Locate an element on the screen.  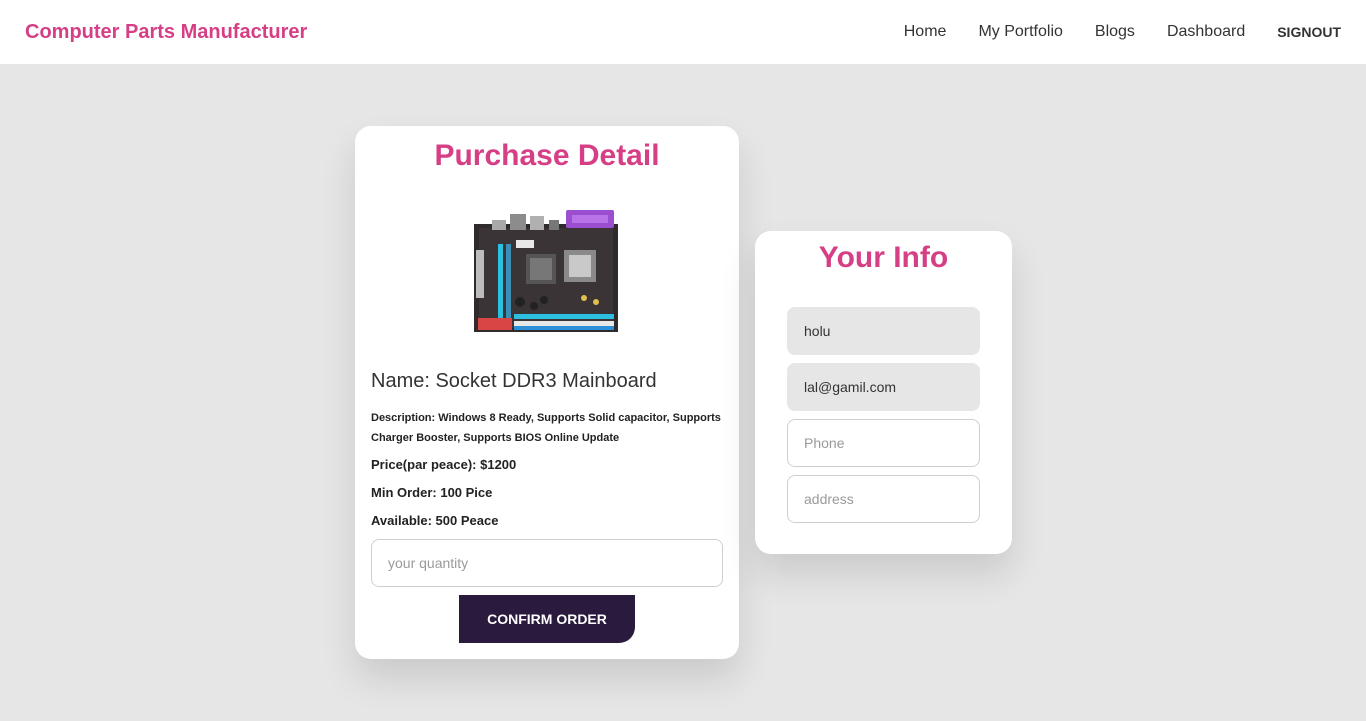
nav-link-home: Home is located at coordinates (925, 32).